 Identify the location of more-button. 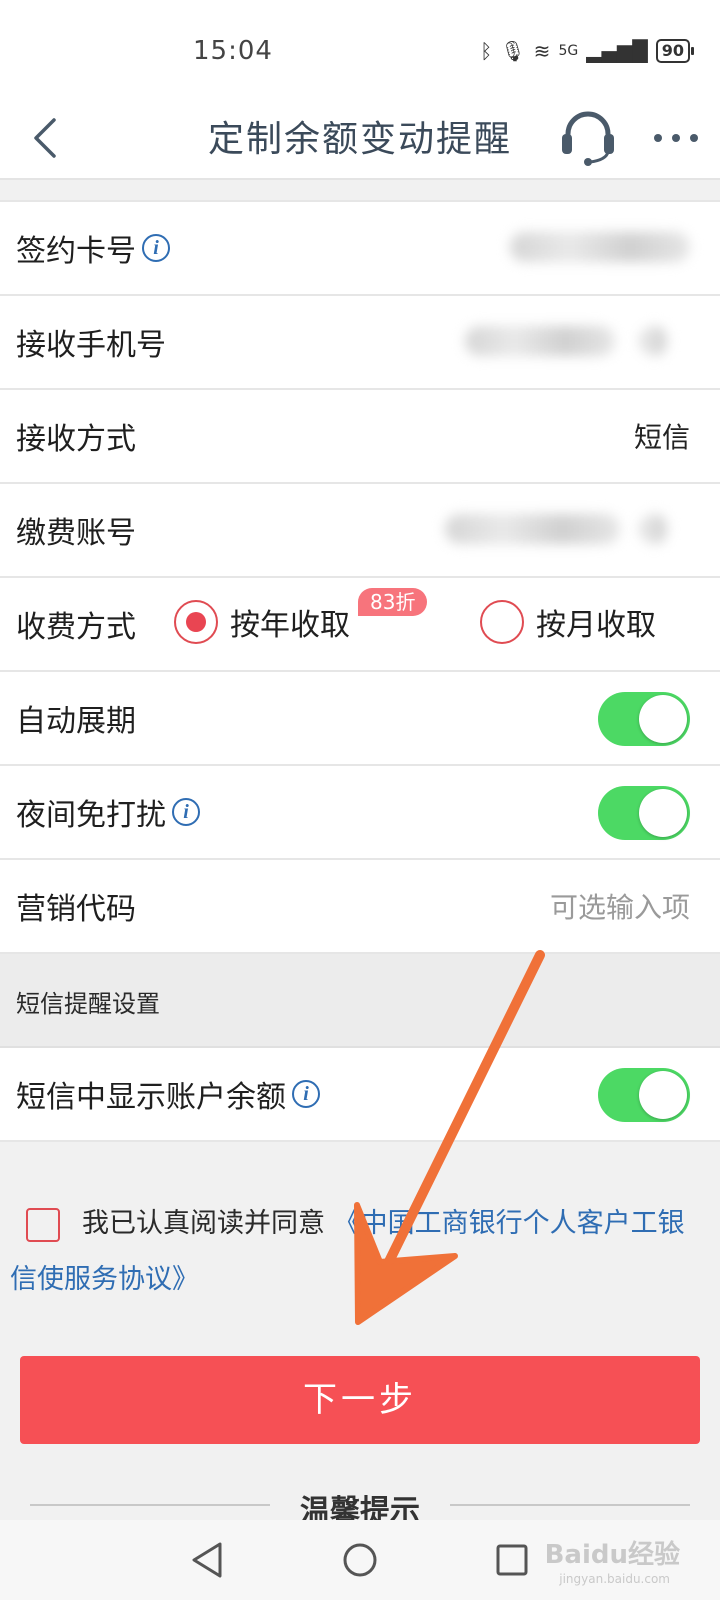
(676, 138).